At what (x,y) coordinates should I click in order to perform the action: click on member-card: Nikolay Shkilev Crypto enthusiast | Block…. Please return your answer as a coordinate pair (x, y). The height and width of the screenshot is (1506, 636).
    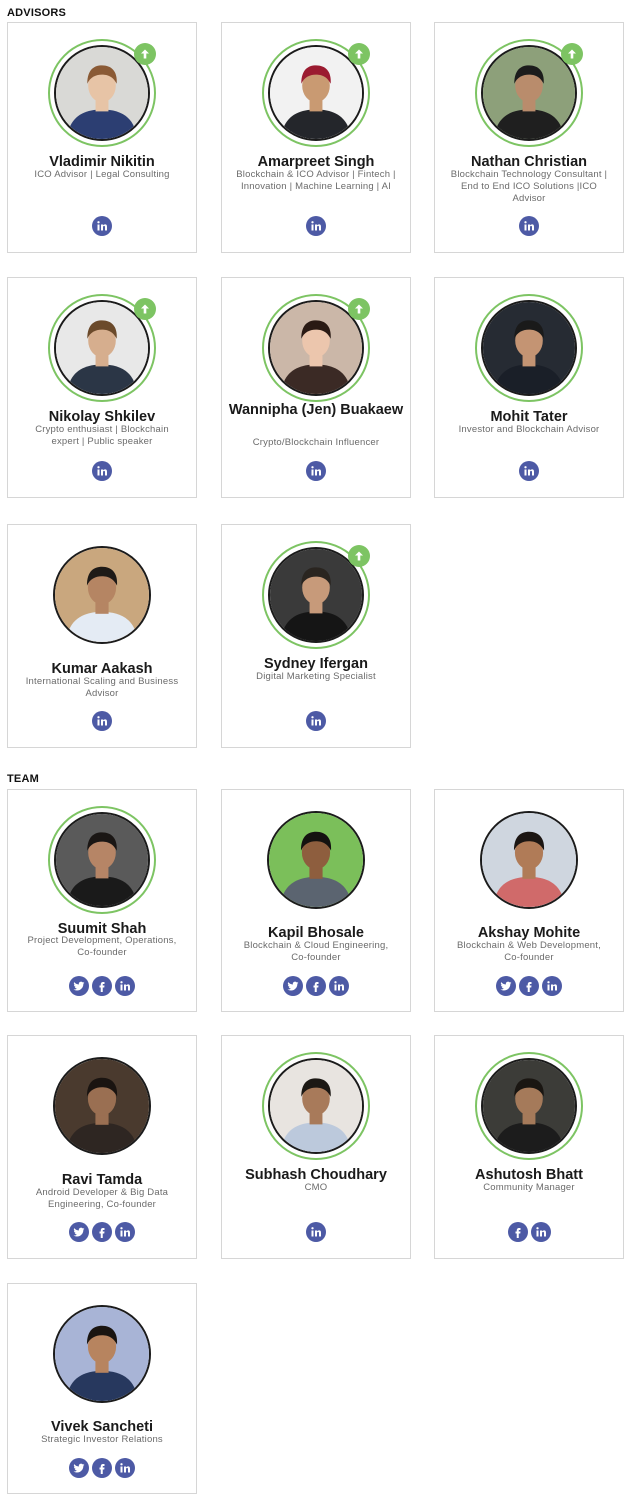
    Looking at the image, I should click on (102, 387).